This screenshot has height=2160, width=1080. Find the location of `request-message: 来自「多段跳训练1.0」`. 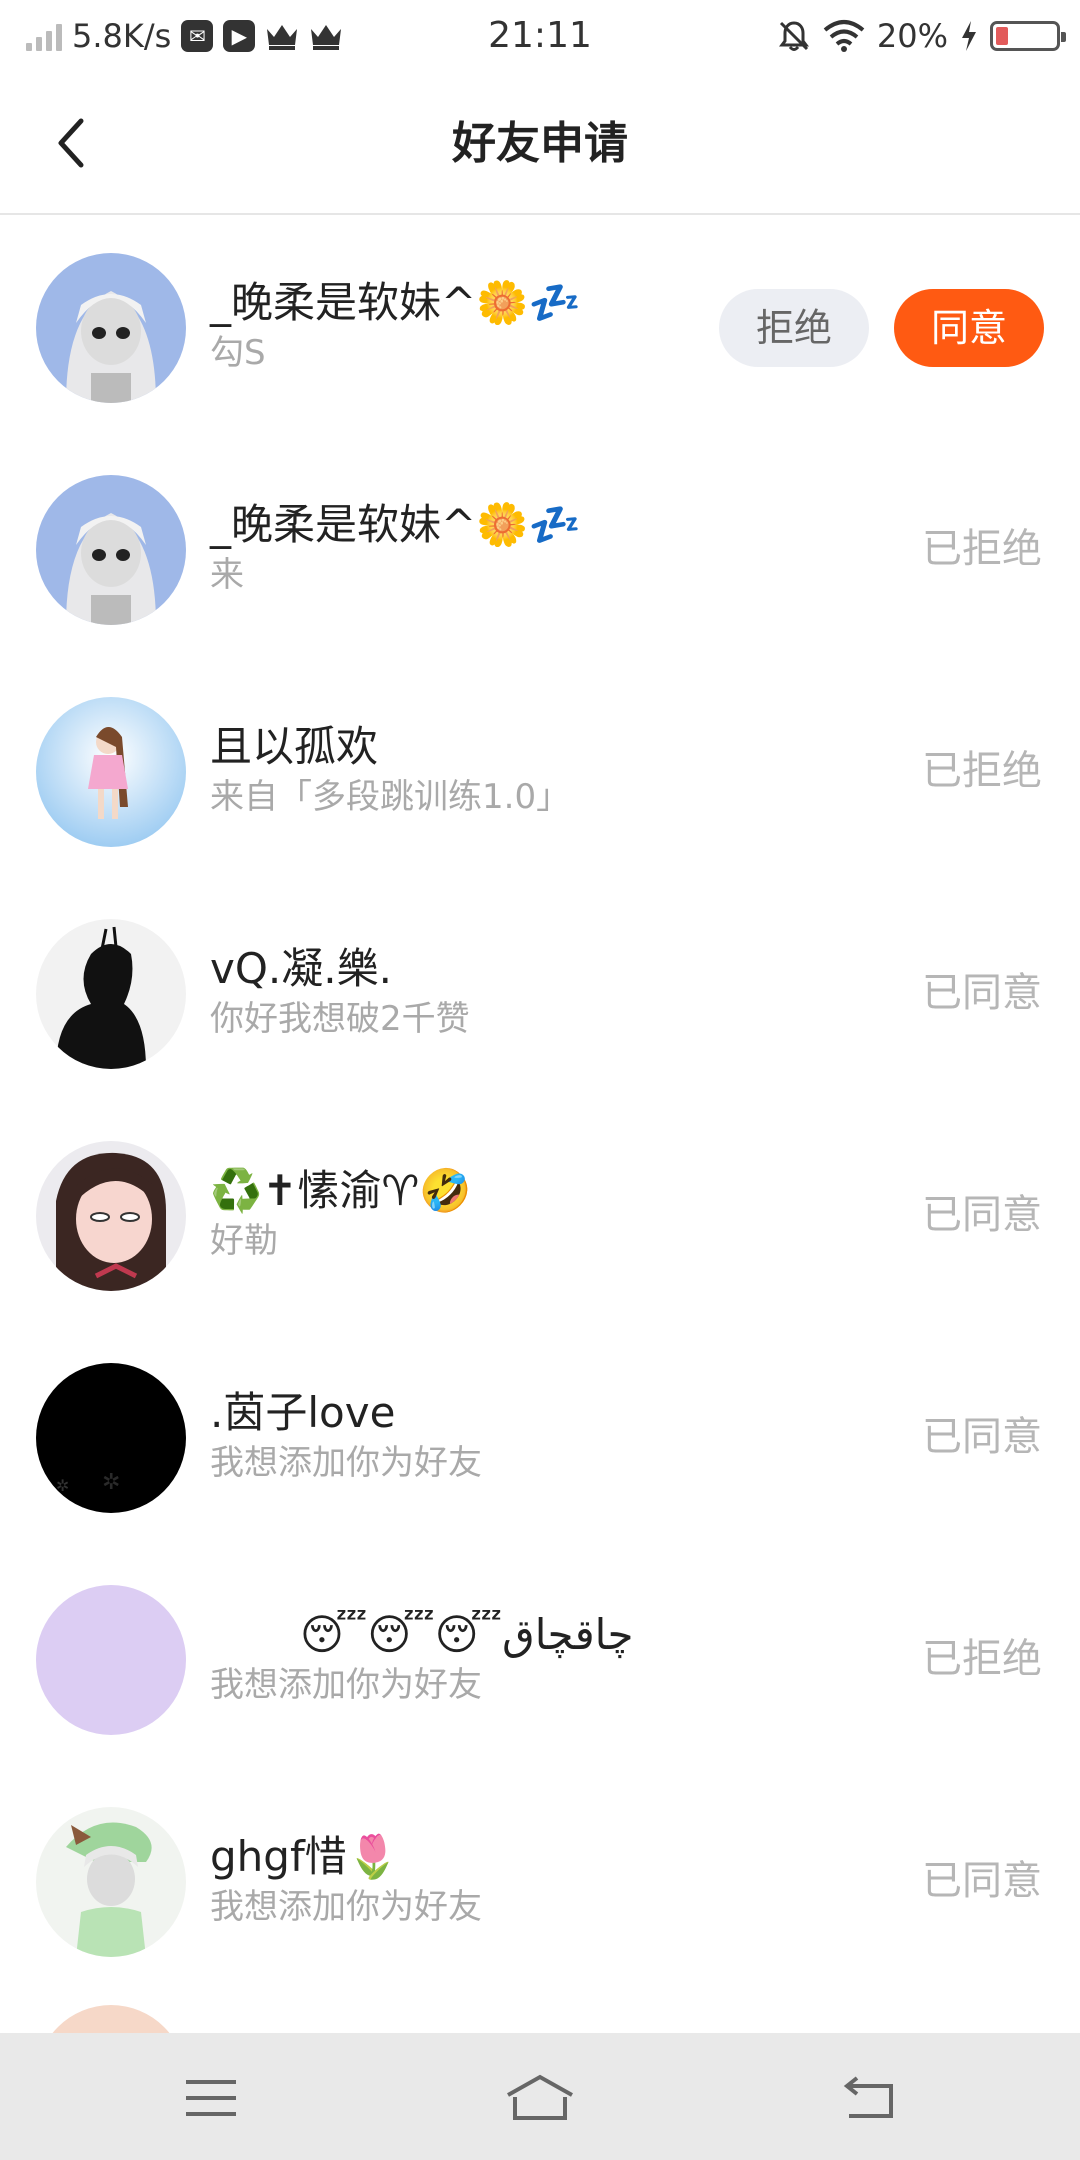

request-message: 来自「多段跳训练1.0」 is located at coordinates (390, 797).